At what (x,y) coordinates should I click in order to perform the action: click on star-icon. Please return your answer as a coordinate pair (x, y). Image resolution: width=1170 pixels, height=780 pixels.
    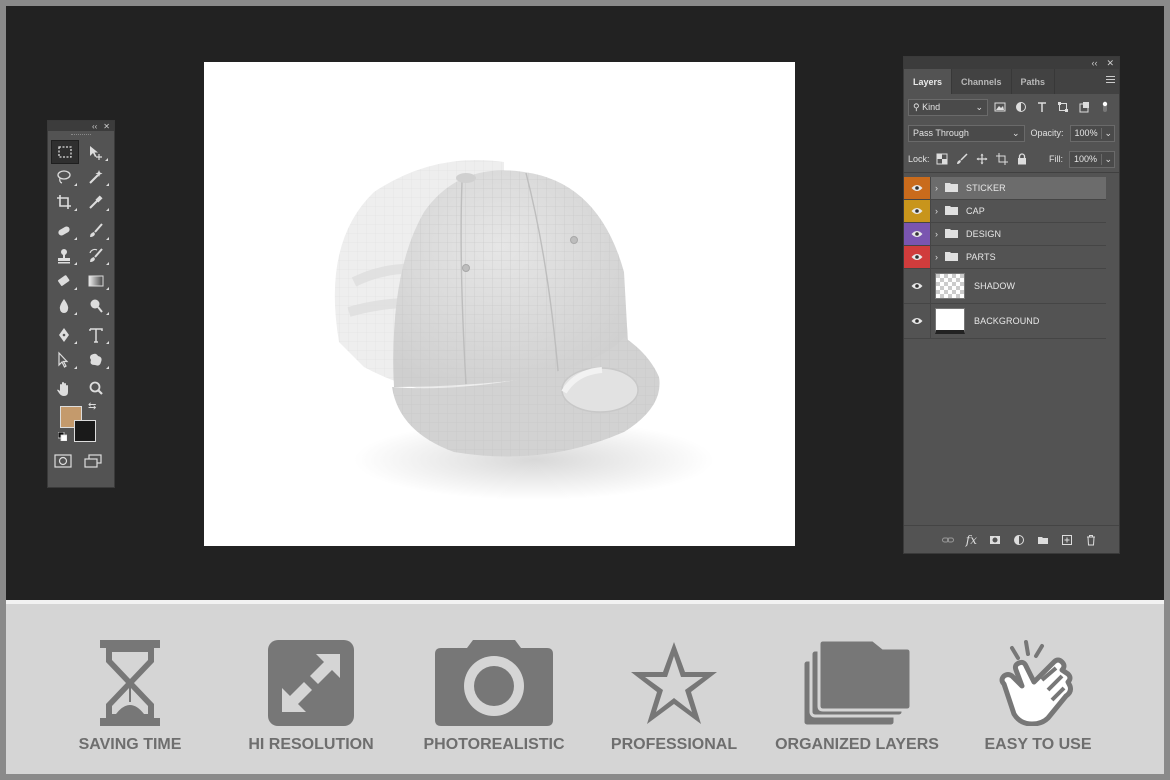
    Looking at the image, I should click on (674, 683).